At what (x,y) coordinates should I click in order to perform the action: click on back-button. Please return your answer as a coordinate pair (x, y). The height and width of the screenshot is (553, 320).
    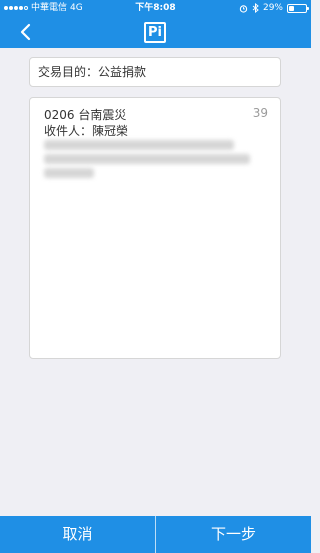
    Looking at the image, I should click on (26, 32).